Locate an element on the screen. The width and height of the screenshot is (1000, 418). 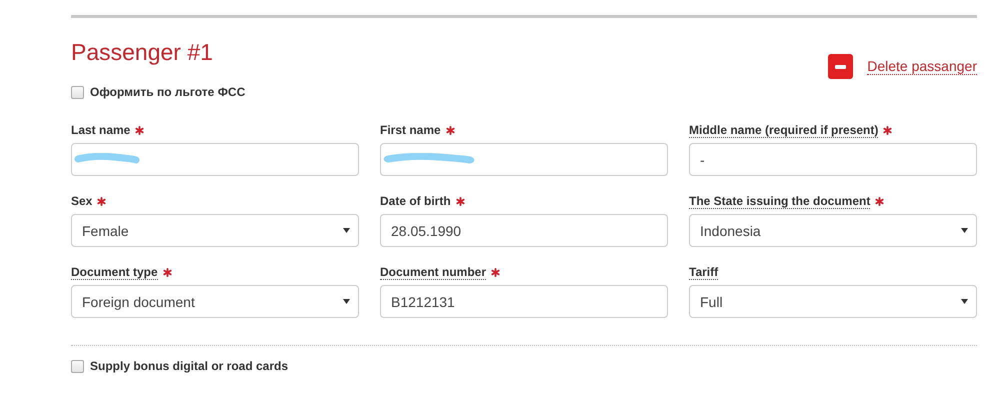
dropdown: Indonesia is located at coordinates (833, 230).